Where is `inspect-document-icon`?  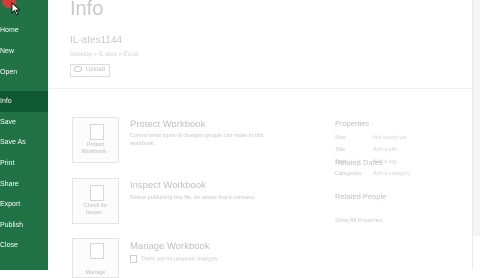
inspect-document-icon is located at coordinates (97, 193).